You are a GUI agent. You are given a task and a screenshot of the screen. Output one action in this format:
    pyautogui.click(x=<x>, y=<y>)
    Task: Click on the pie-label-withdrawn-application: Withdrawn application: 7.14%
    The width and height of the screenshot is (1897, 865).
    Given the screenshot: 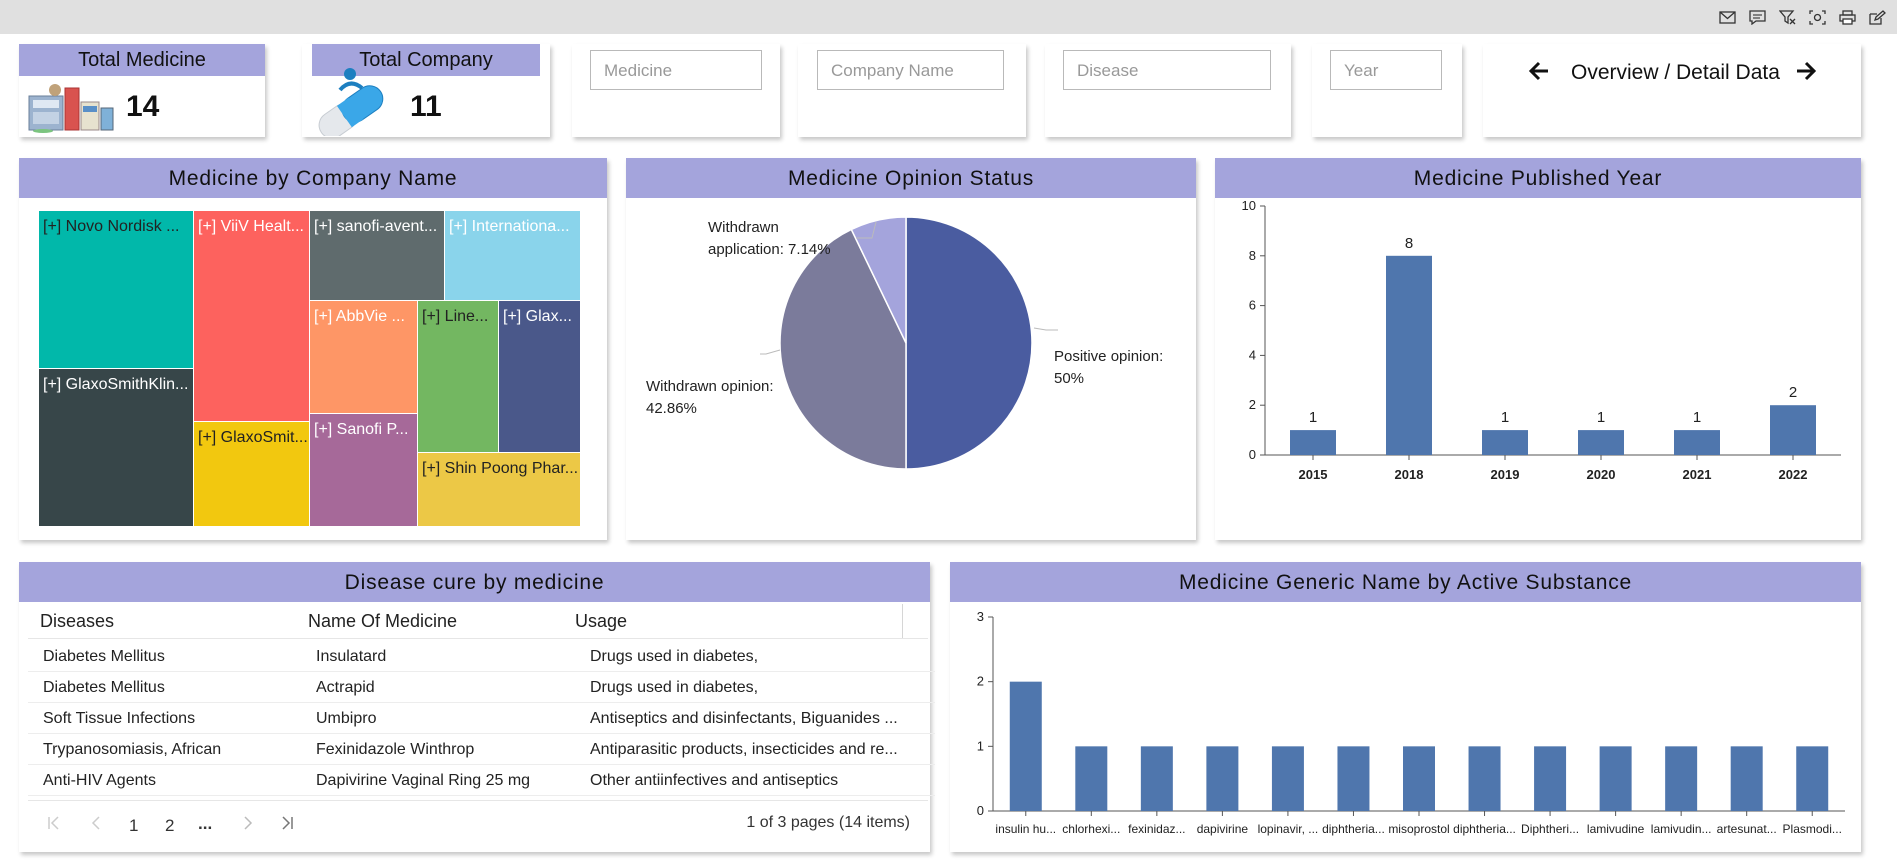 What is the action you would take?
    pyautogui.click(x=769, y=239)
    